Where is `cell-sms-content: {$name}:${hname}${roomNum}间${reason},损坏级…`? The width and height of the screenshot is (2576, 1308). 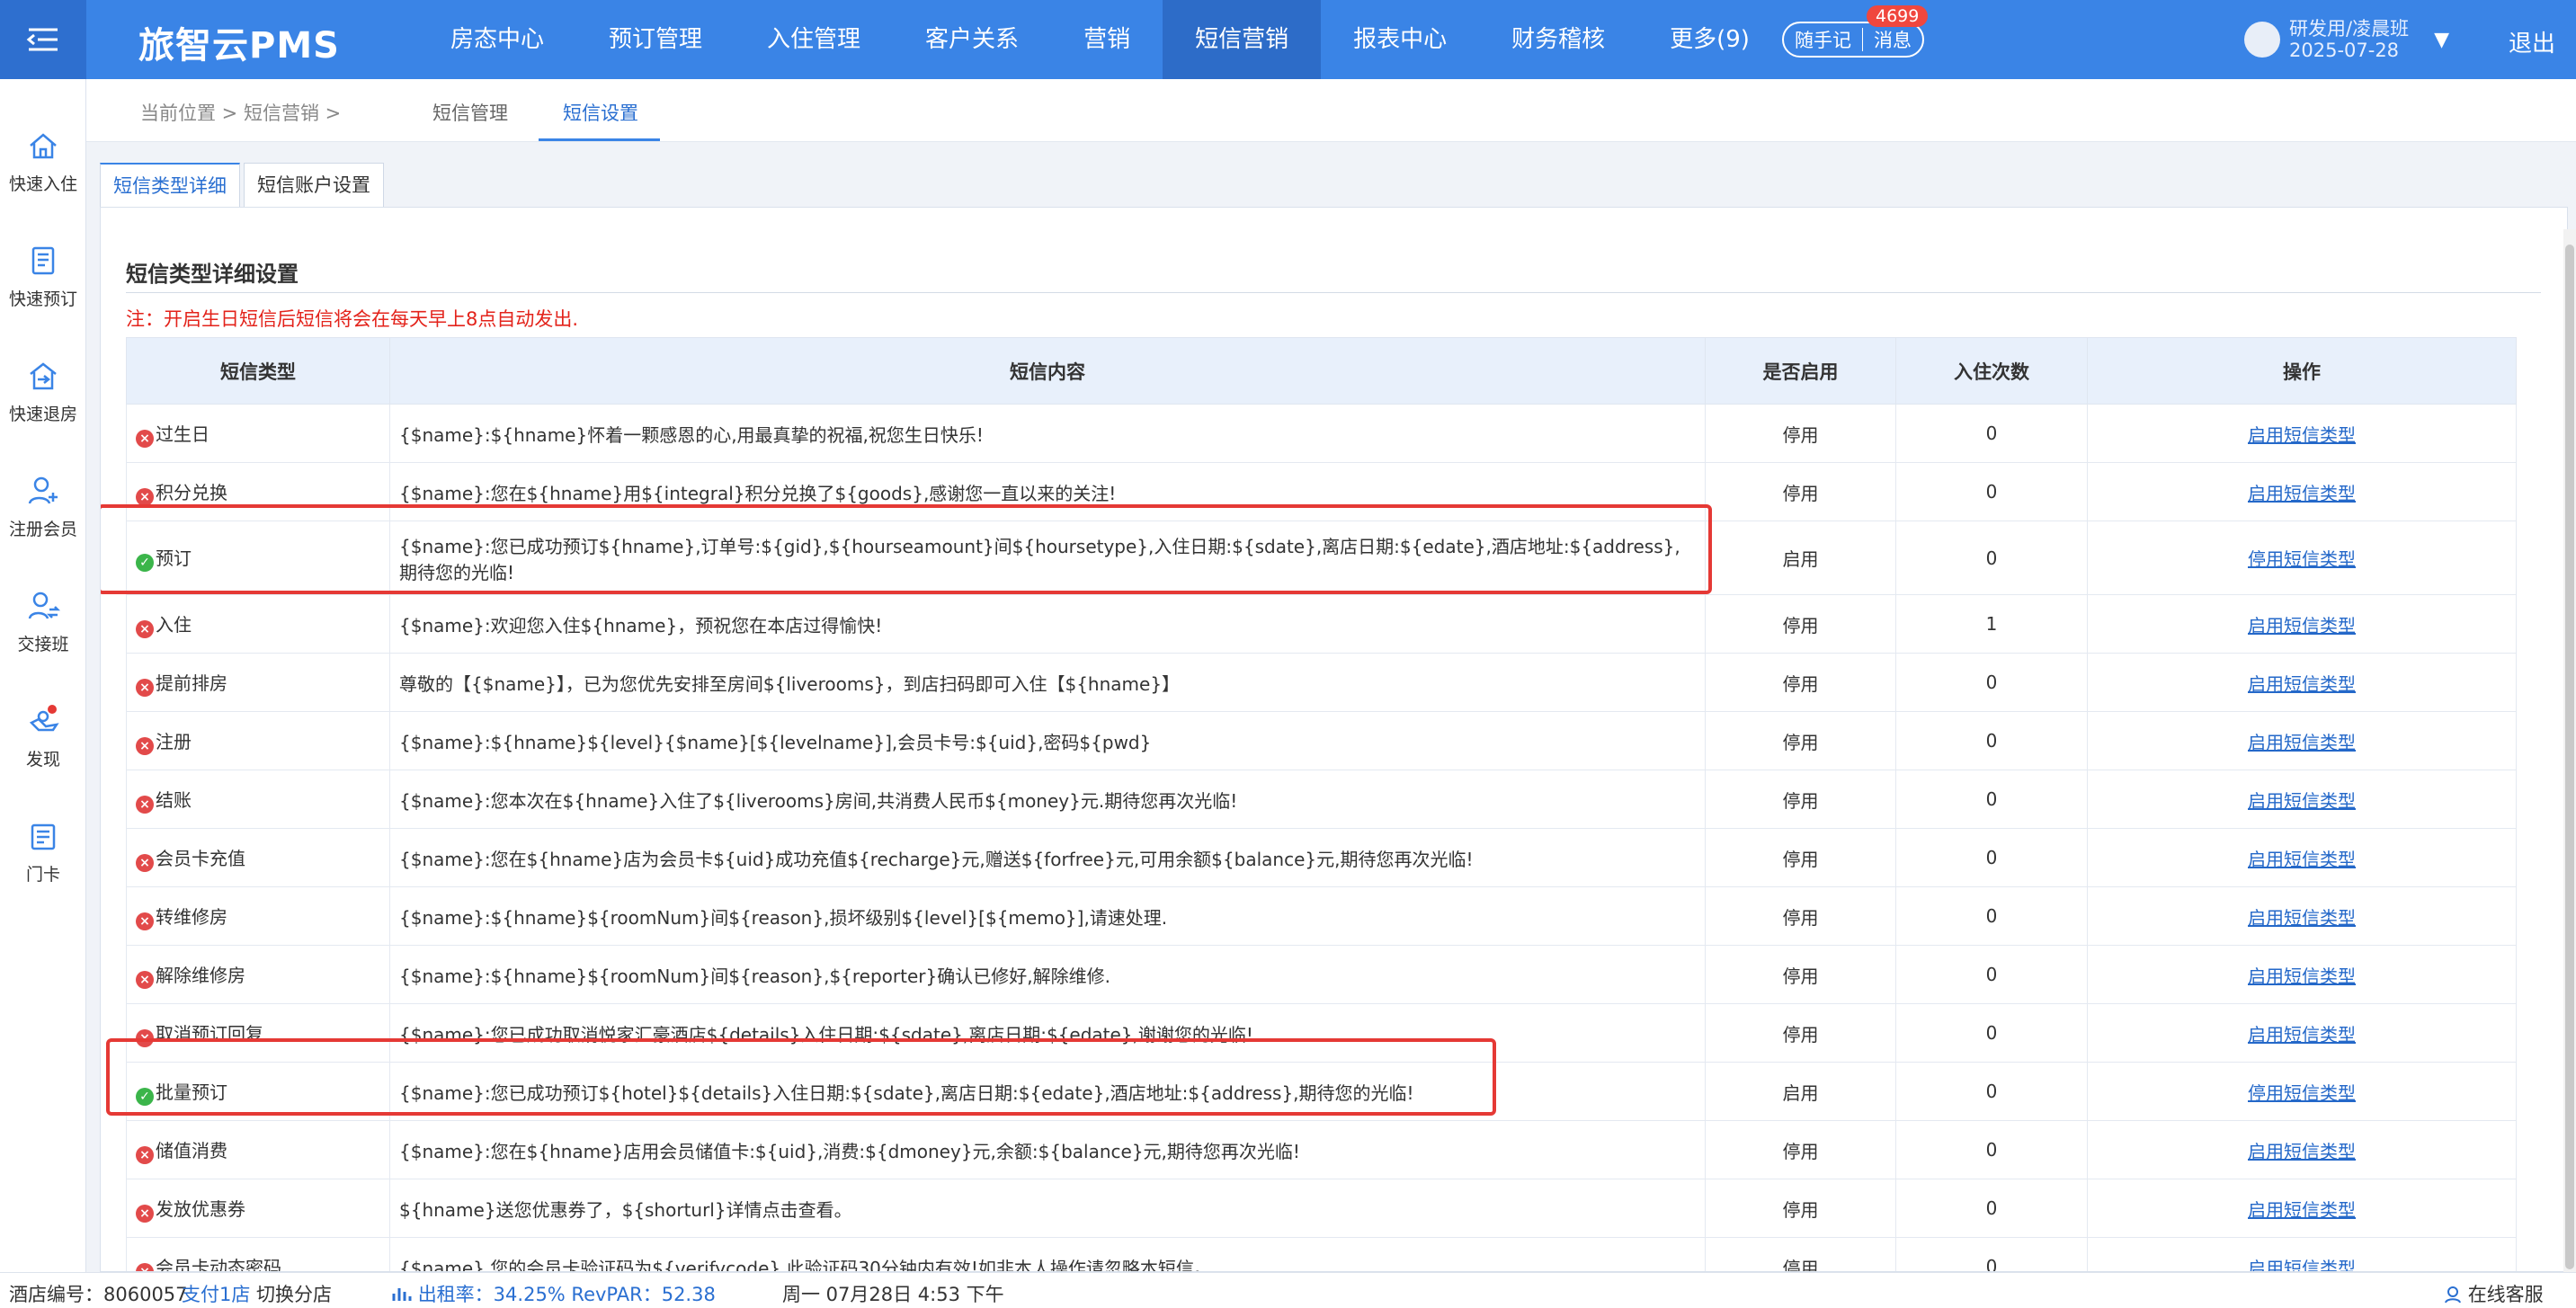
cell-sms-content: {$name}:${hname}${roomNum}间${reason},损坏级… is located at coordinates (1048, 916).